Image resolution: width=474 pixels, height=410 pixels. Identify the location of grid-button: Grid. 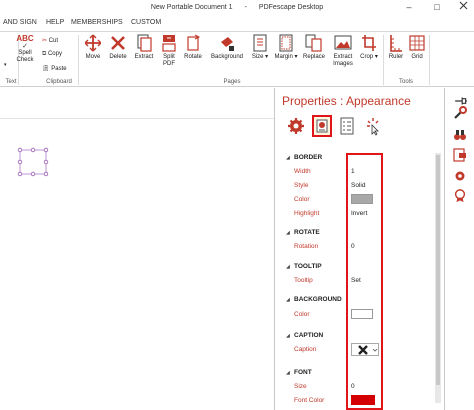
(417, 47).